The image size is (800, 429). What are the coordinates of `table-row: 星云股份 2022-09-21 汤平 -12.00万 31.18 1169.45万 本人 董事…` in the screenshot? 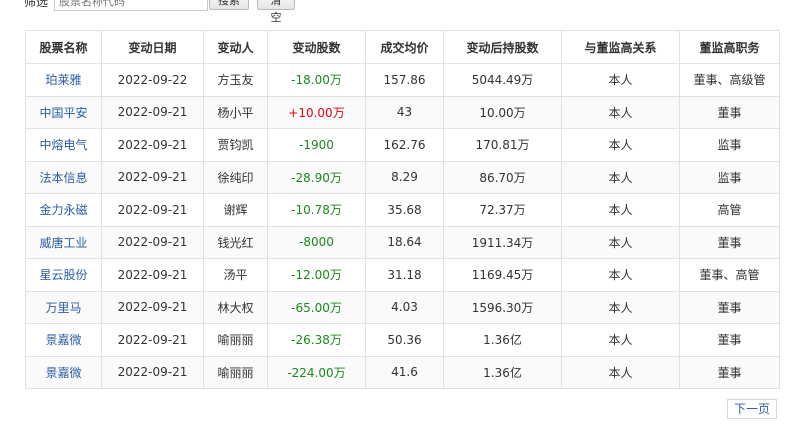 It's located at (402, 275).